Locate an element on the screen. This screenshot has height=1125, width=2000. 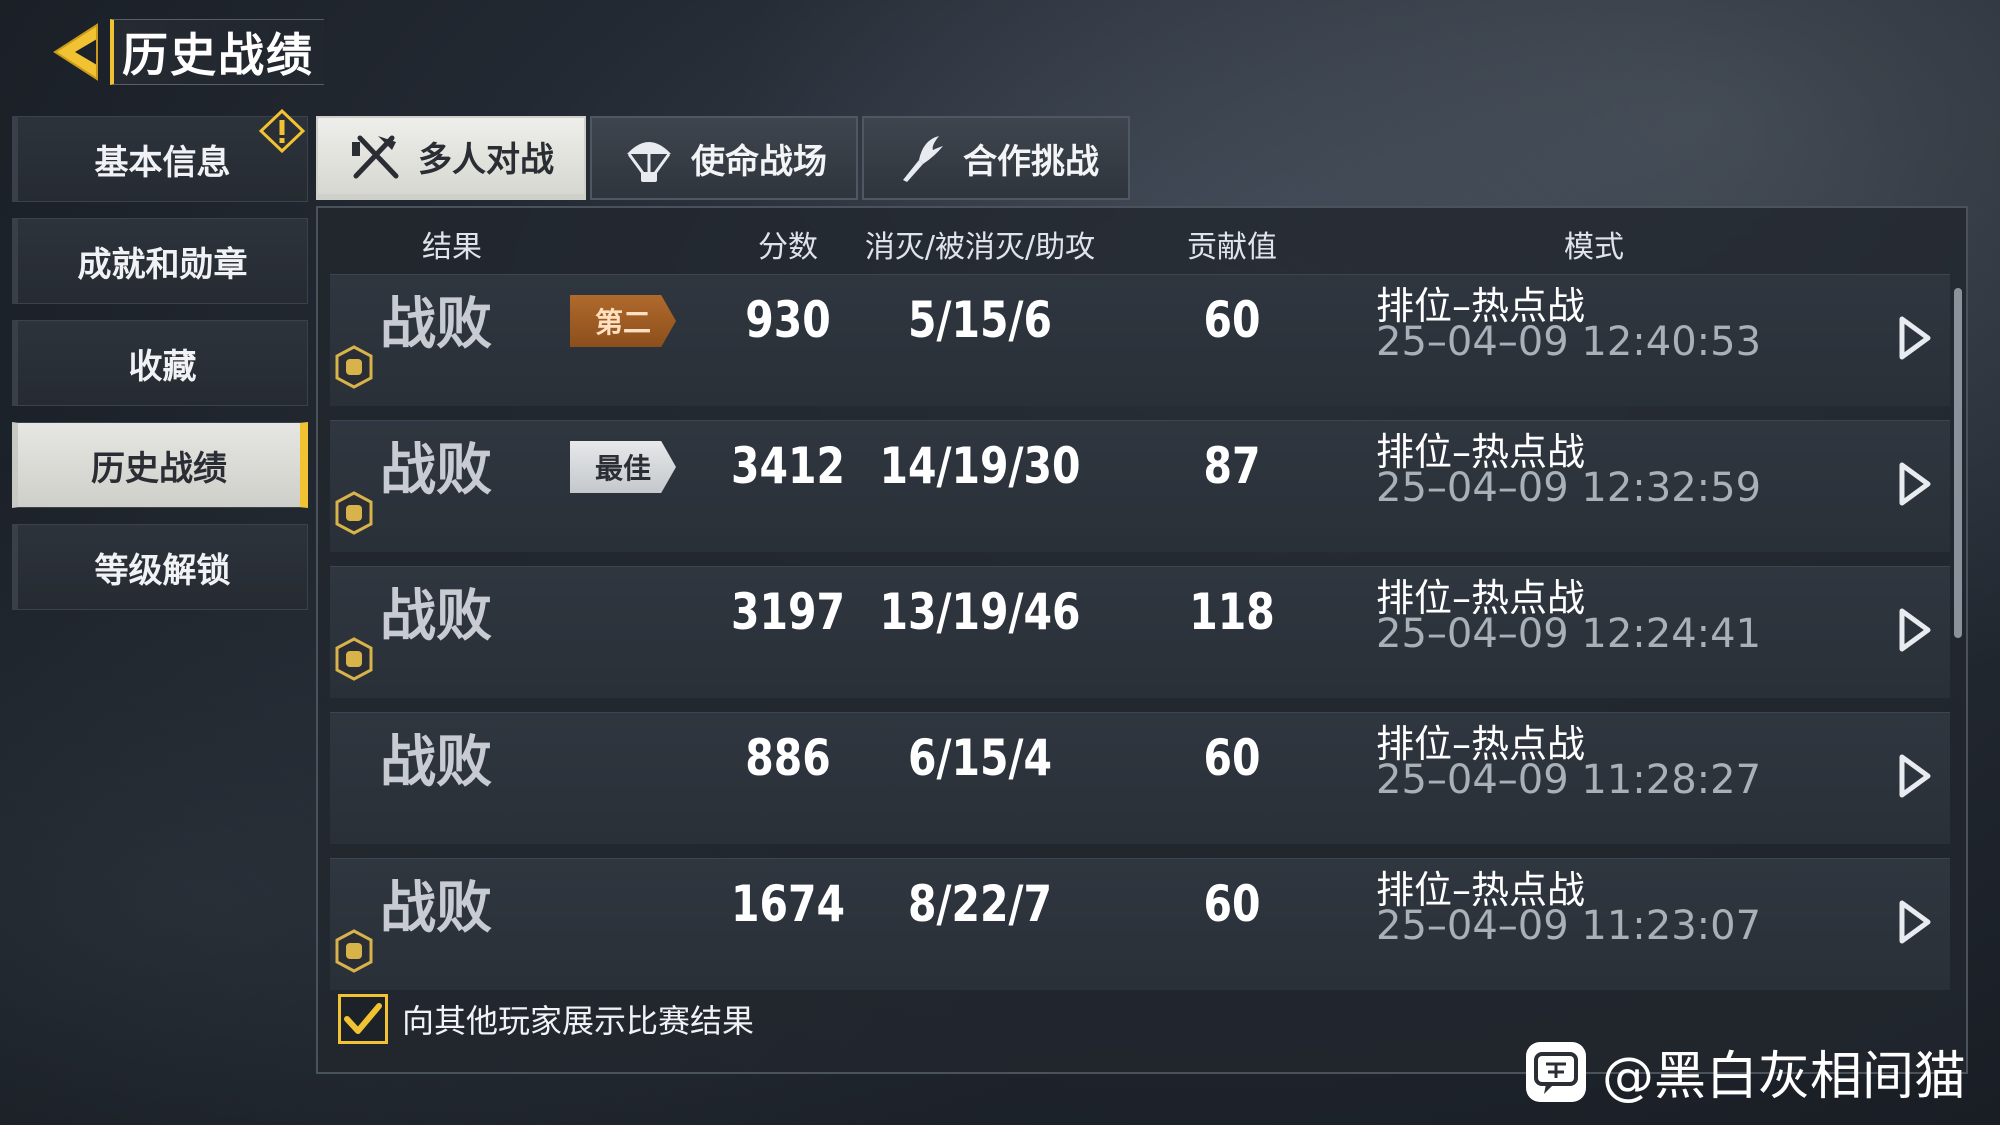
sidebar-item-label: 成就和勋章 is located at coordinates (162, 264).